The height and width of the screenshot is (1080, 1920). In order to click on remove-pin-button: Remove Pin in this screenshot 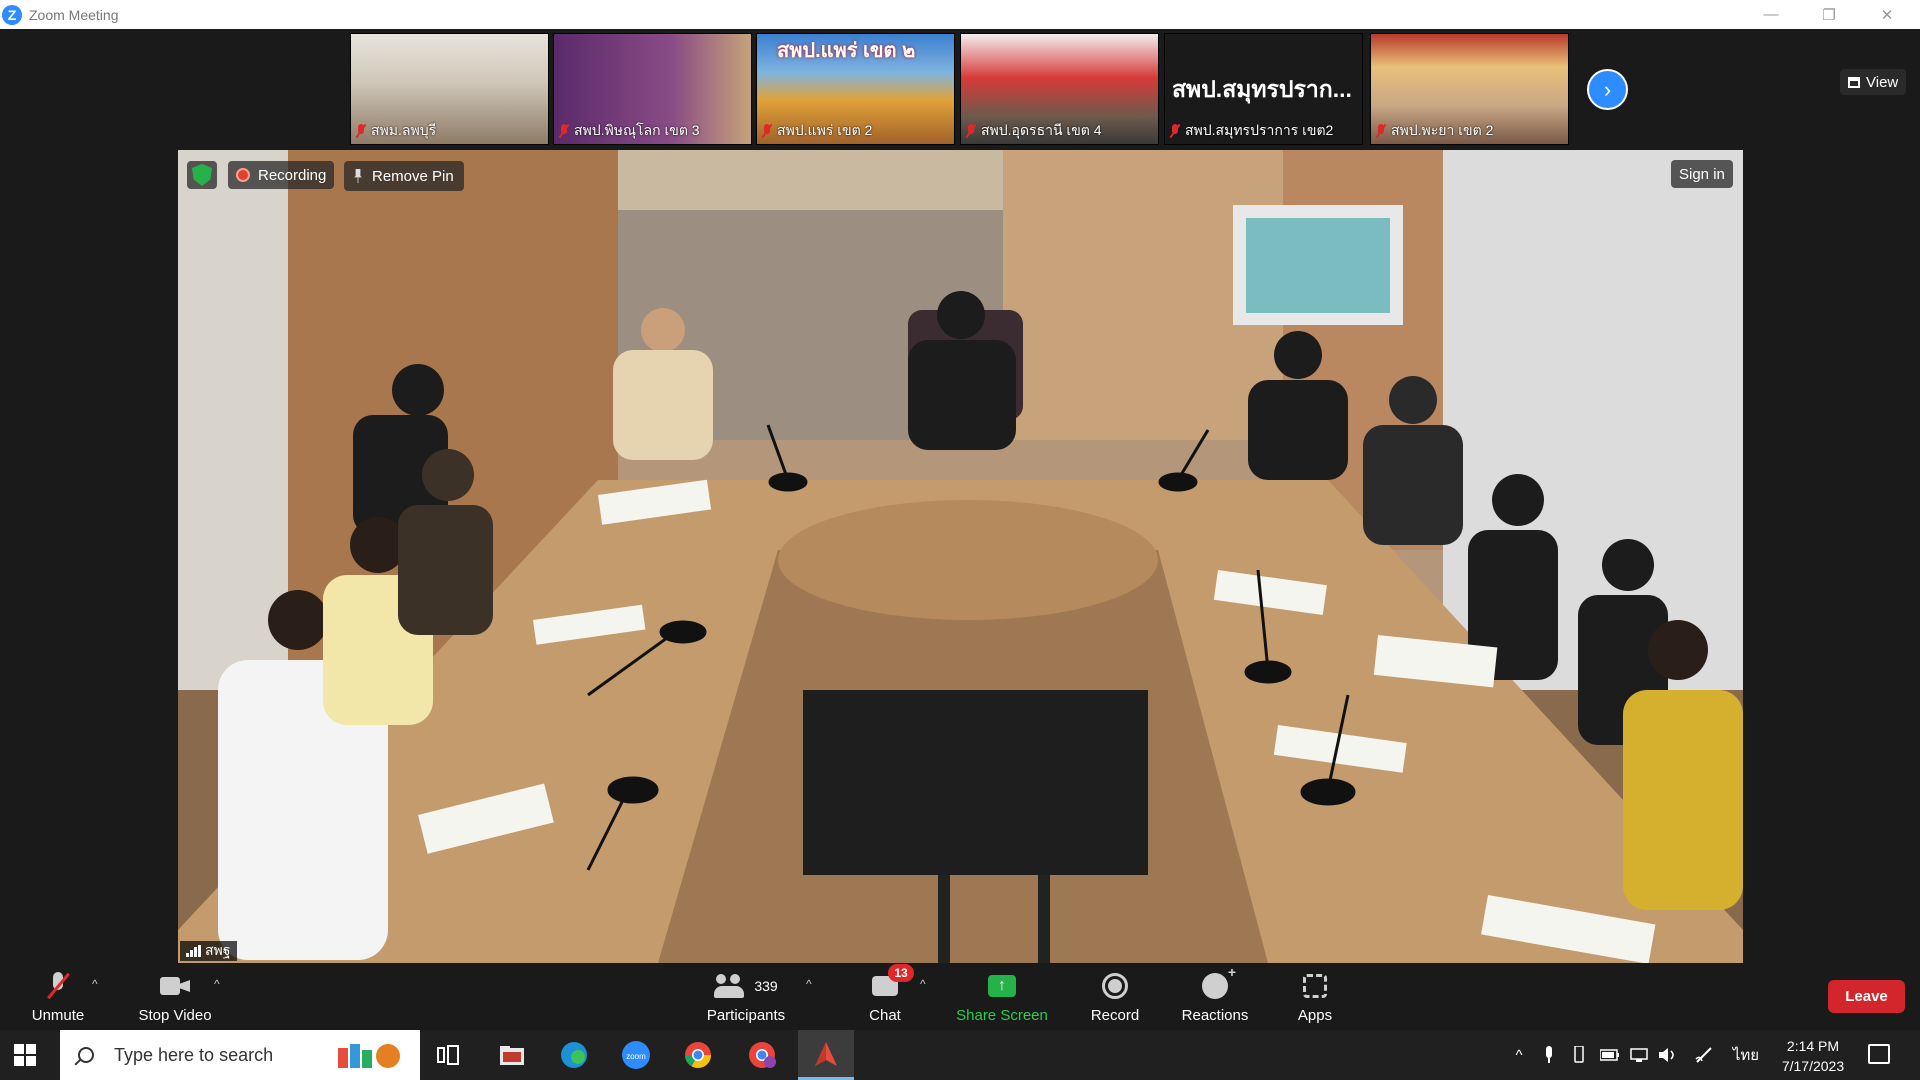, I will do `click(404, 176)`.